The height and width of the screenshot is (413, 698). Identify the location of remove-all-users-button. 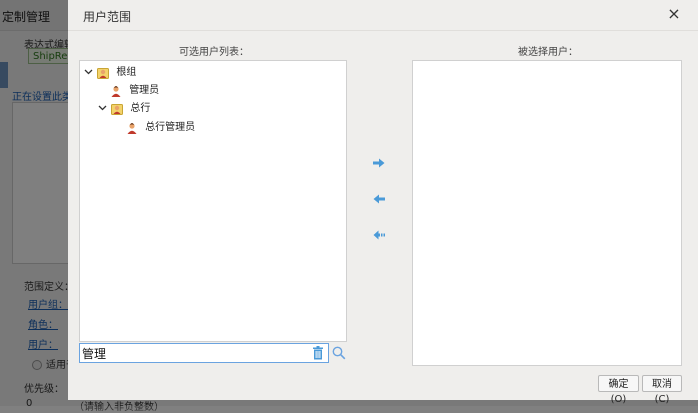
(379, 237).